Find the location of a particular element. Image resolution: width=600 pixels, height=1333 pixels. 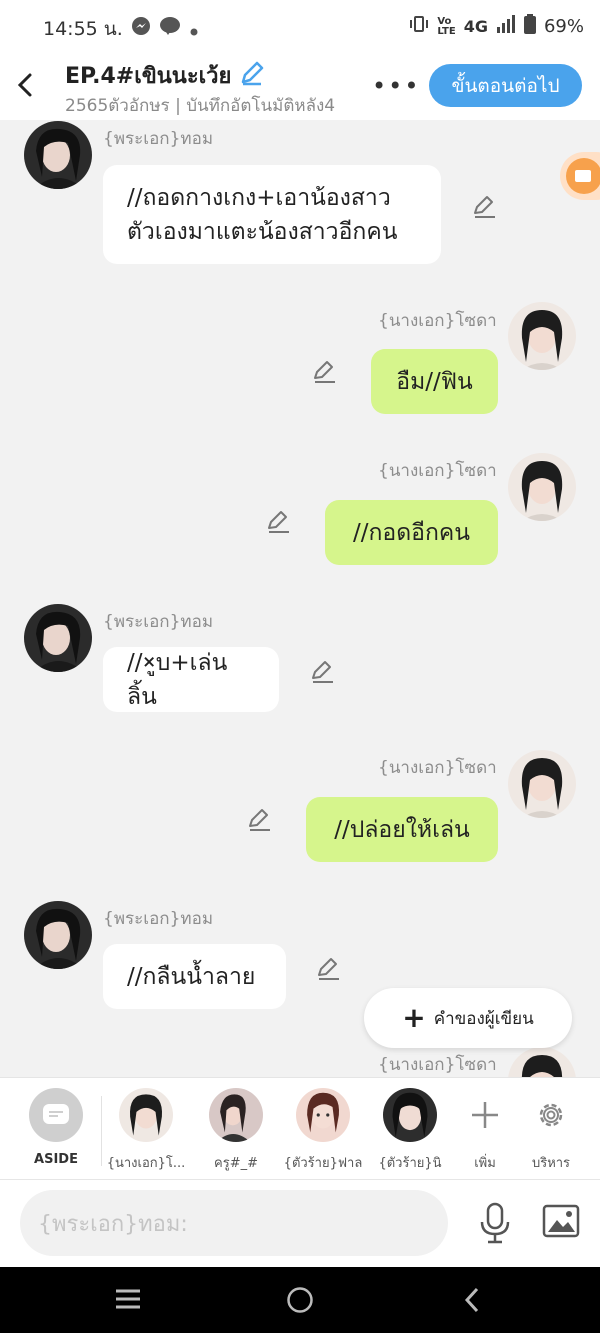

microphone-icon is located at coordinates (495, 1225).